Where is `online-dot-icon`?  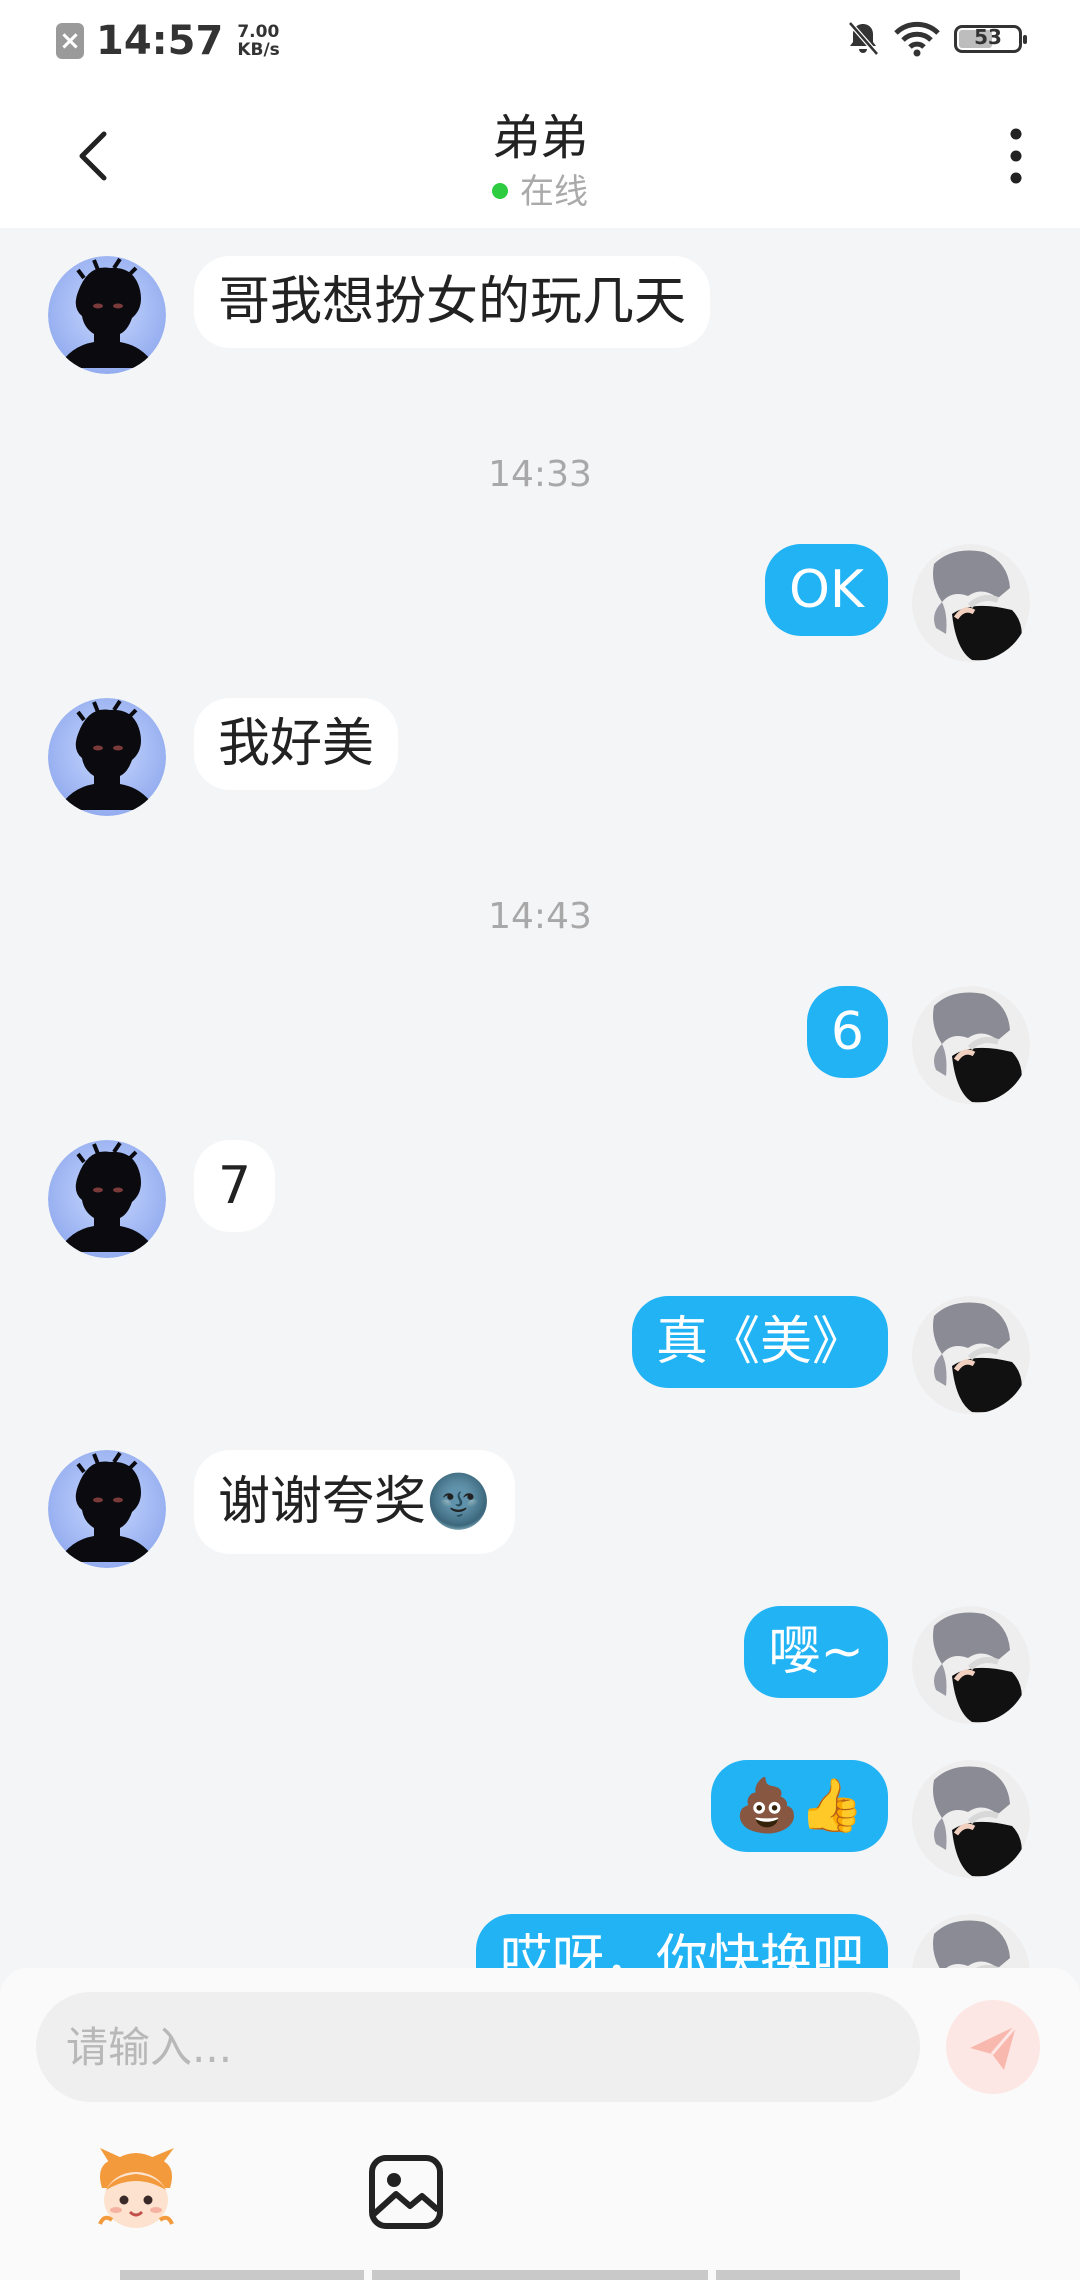
online-dot-icon is located at coordinates (500, 190).